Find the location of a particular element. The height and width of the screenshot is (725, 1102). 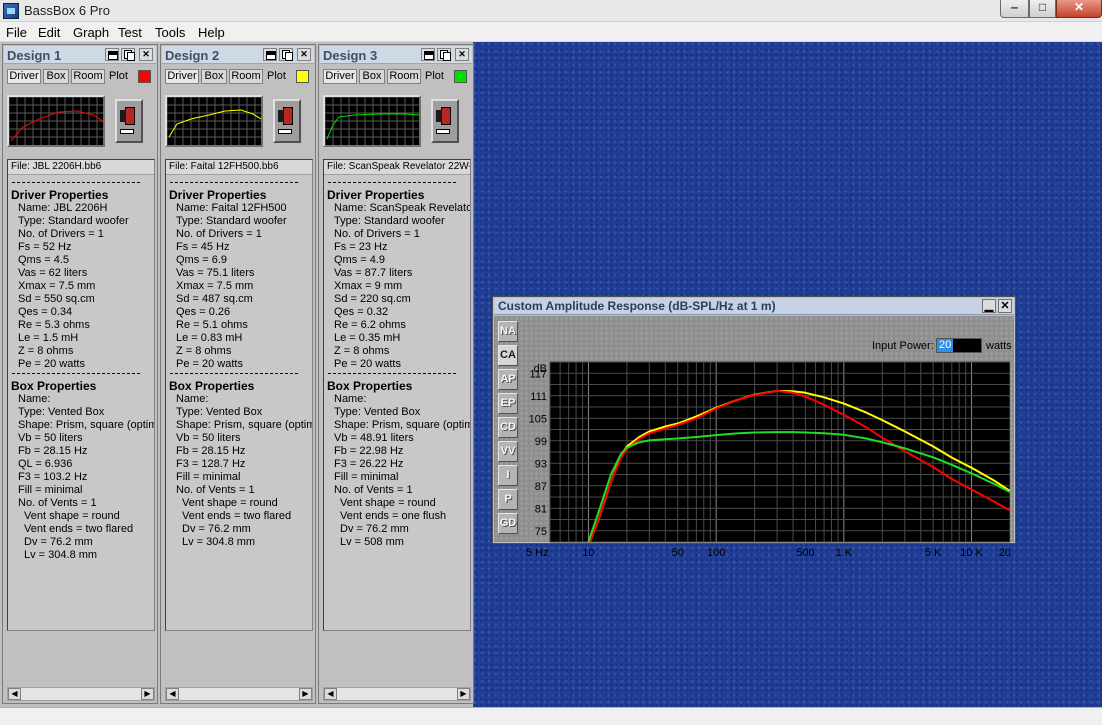

x-tick-label: 1 K is located at coordinates (844, 553).